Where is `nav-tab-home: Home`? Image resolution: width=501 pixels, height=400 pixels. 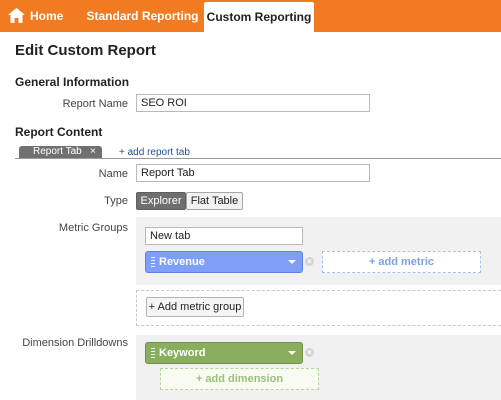
nav-tab-home: Home is located at coordinates (43, 16).